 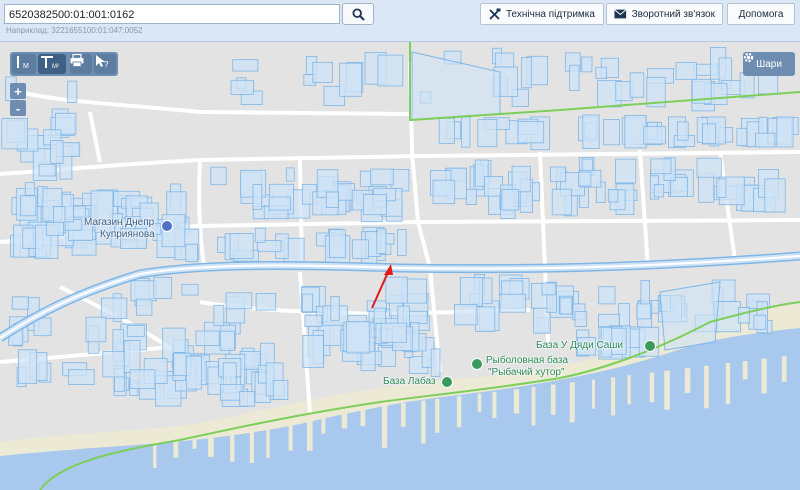 I want to click on print-button, so click(x=81, y=64).